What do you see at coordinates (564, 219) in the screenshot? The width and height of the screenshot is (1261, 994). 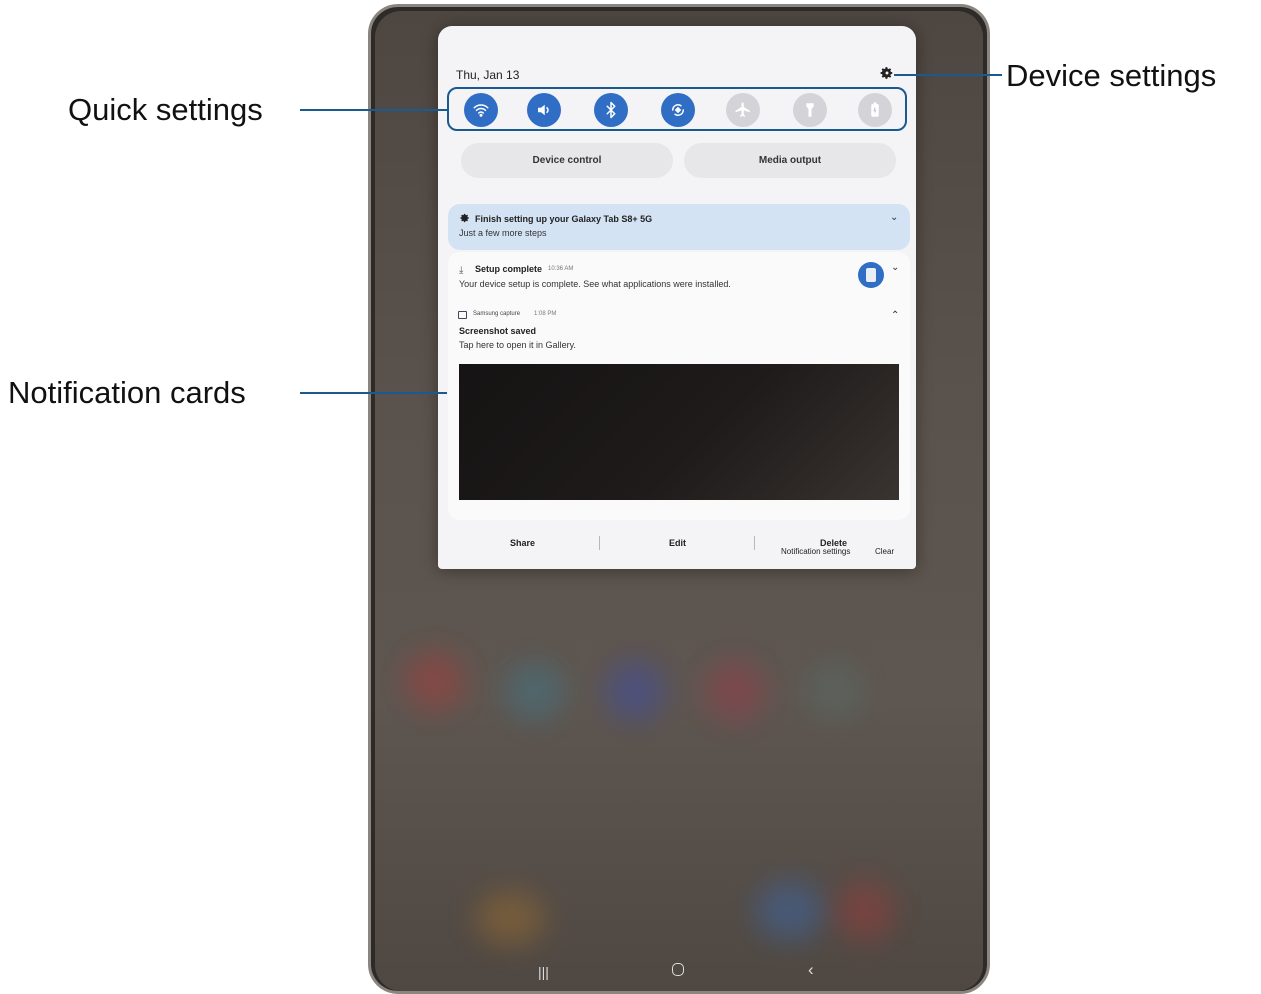 I see `setup-prompt-title: Finish setting up your Galaxy Tab S8+ 5G` at bounding box center [564, 219].